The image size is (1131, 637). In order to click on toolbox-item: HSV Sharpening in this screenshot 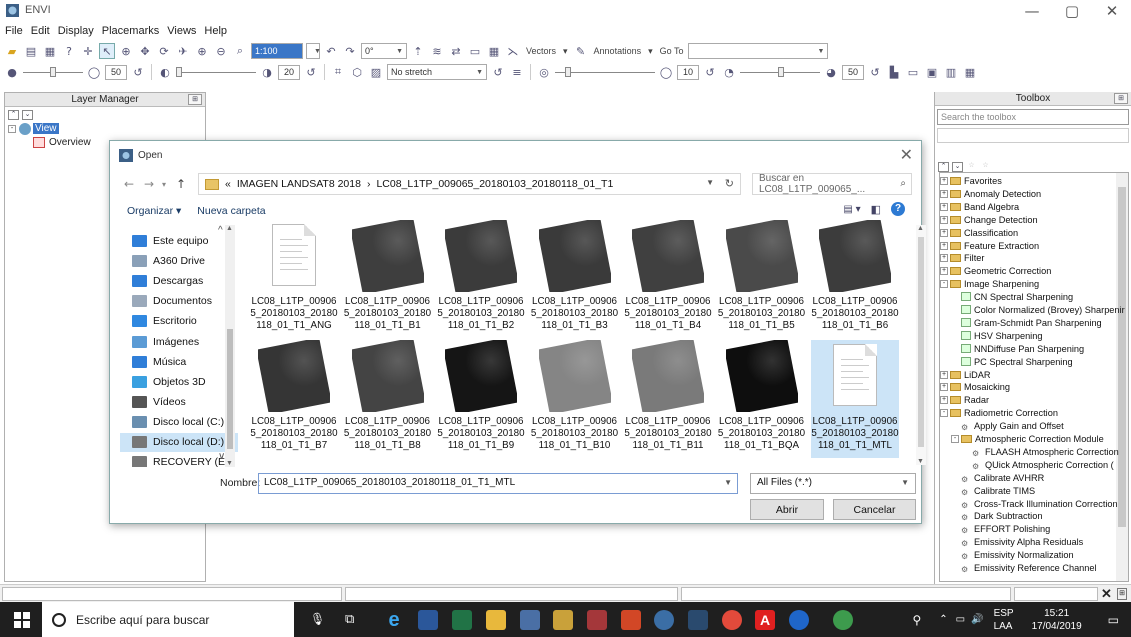, I will do `click(1001, 336)`.